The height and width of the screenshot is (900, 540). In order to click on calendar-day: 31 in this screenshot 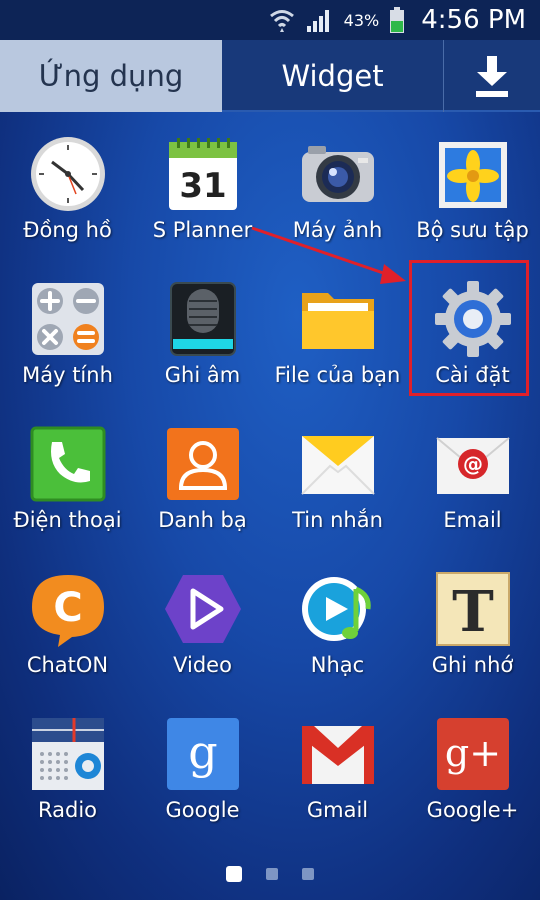, I will do `click(202, 186)`.